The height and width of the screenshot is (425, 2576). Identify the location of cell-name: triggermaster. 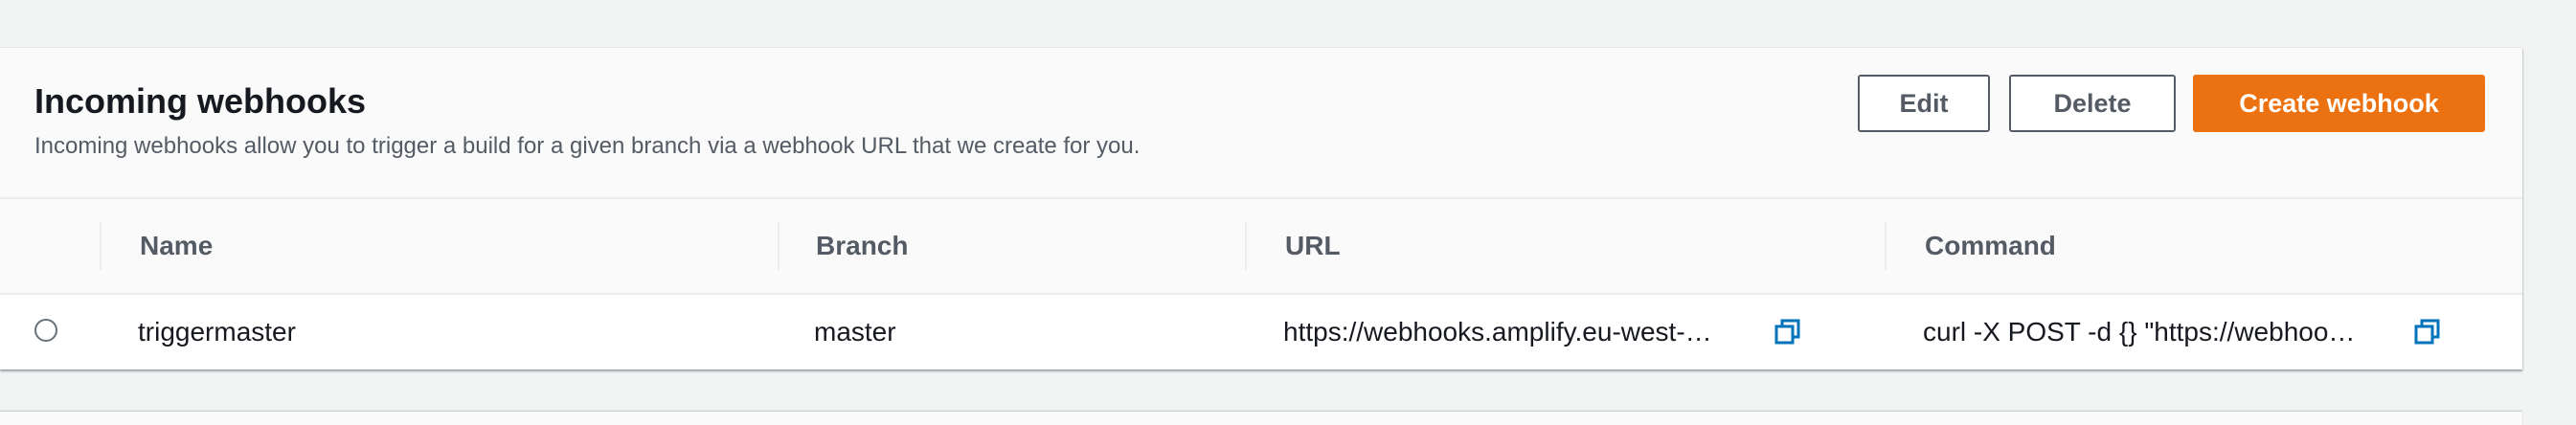
(217, 332).